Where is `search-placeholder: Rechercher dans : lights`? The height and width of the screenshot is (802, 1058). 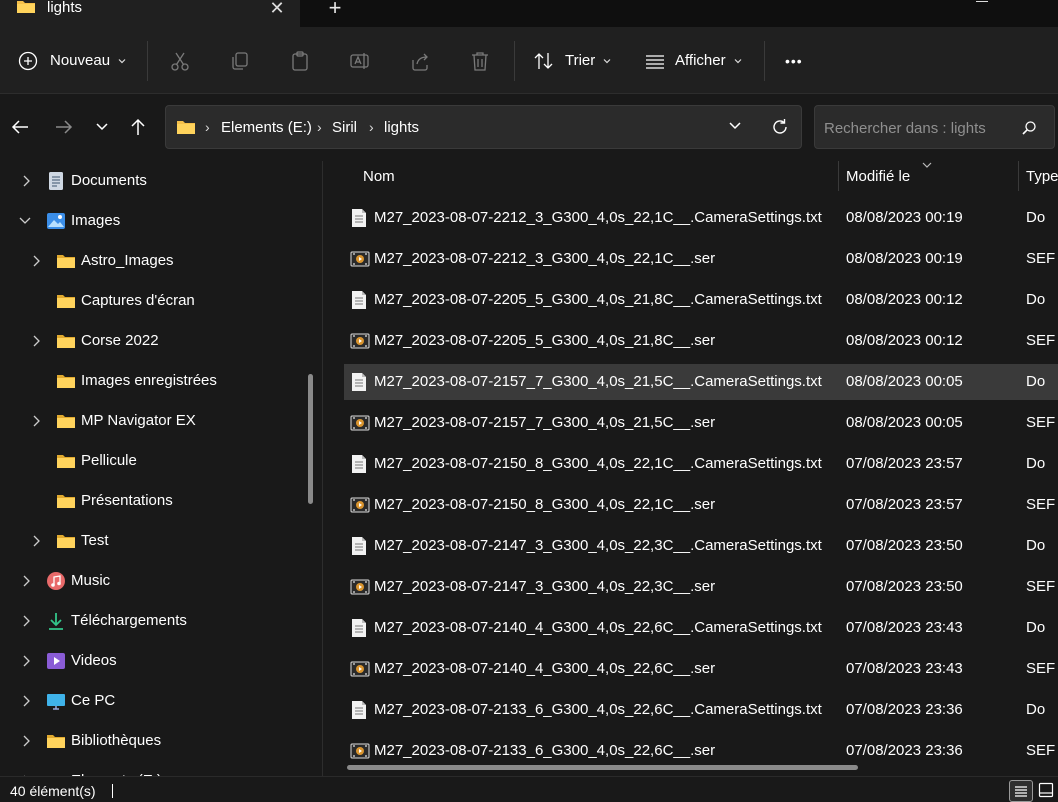 search-placeholder: Rechercher dans : lights is located at coordinates (905, 128).